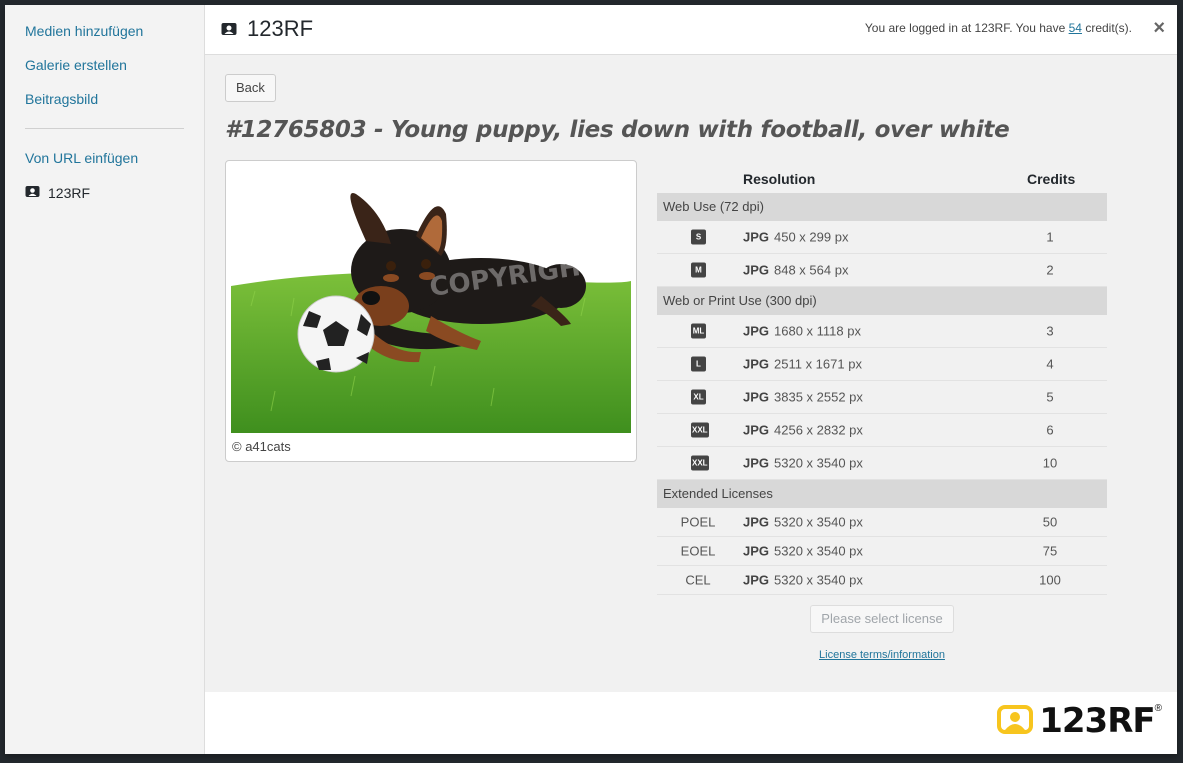 Image resolution: width=1183 pixels, height=763 pixels. I want to click on table-row: EOEL JPG 5320 x 3540 px 75, so click(882, 551).